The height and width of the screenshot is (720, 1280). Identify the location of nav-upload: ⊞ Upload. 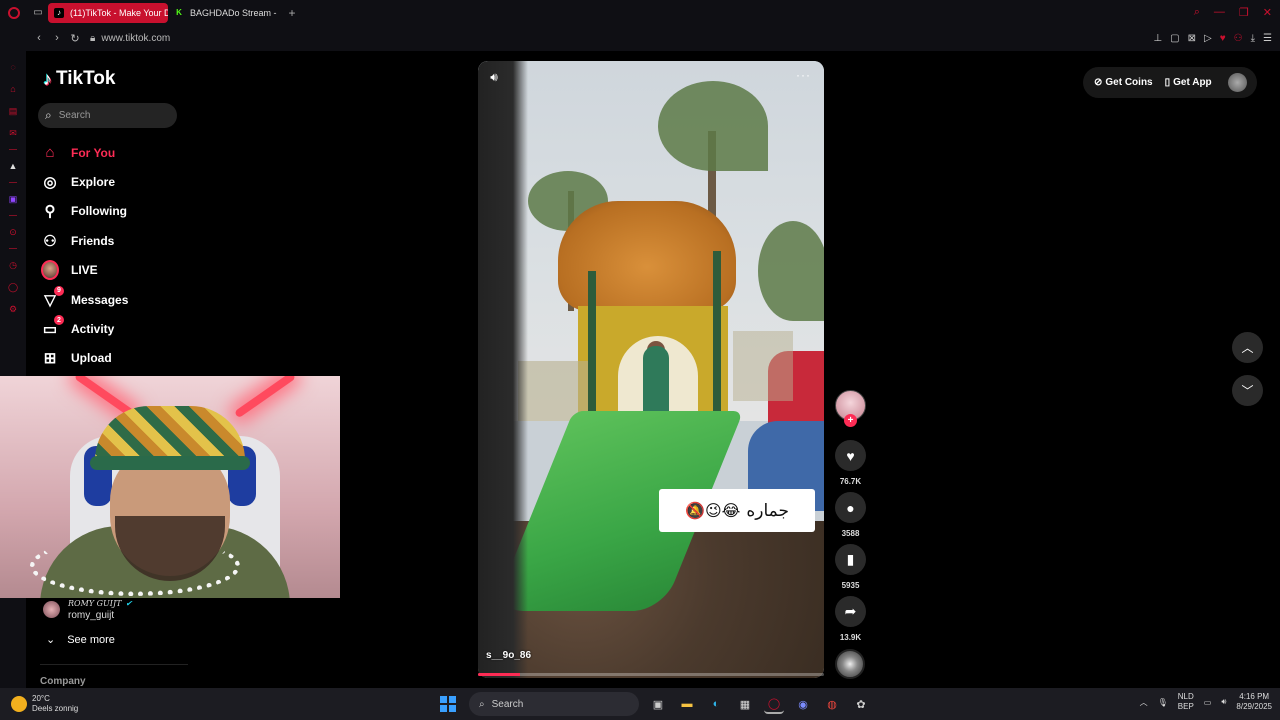
(116, 358).